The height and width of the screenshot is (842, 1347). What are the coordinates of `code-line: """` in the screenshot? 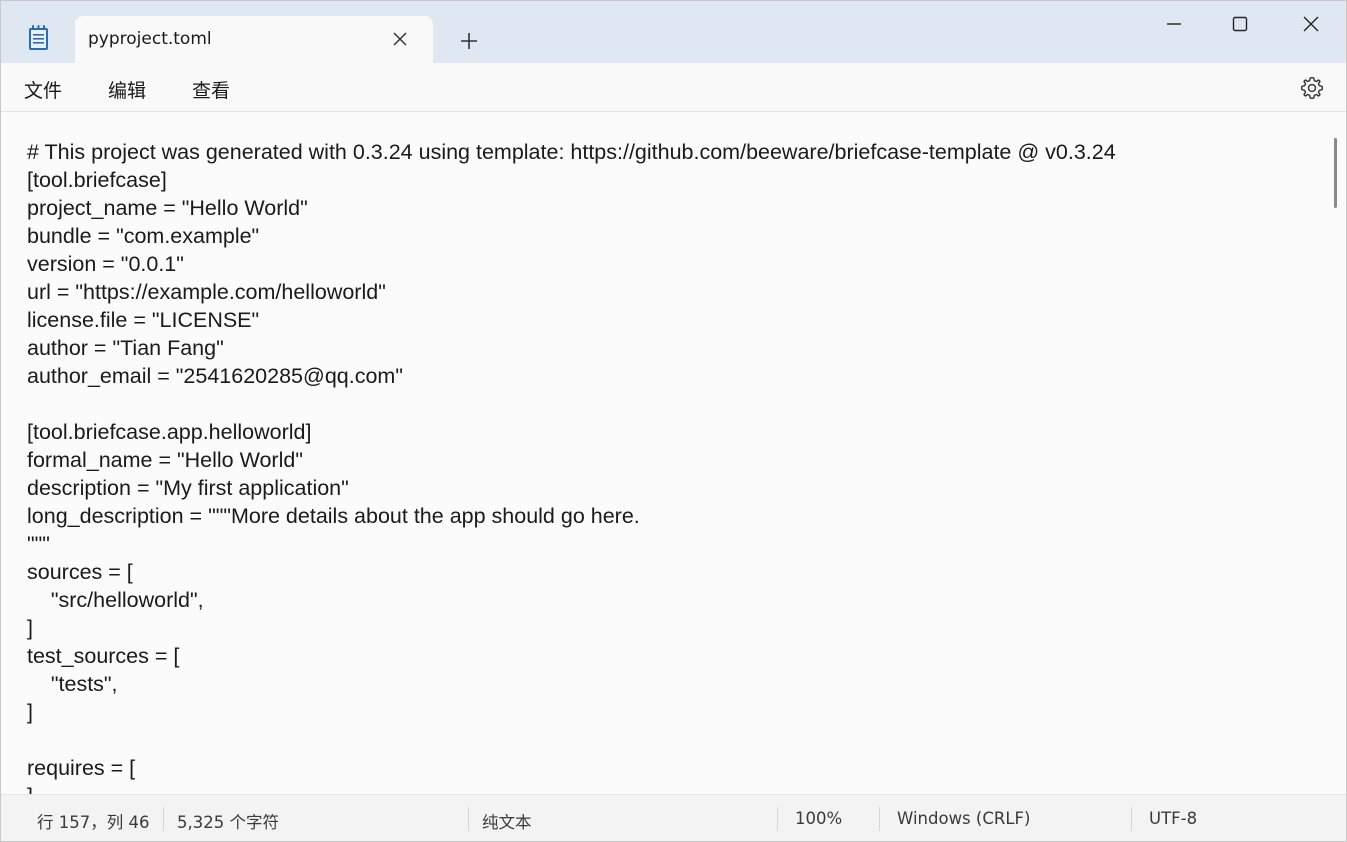 It's located at (571, 544).